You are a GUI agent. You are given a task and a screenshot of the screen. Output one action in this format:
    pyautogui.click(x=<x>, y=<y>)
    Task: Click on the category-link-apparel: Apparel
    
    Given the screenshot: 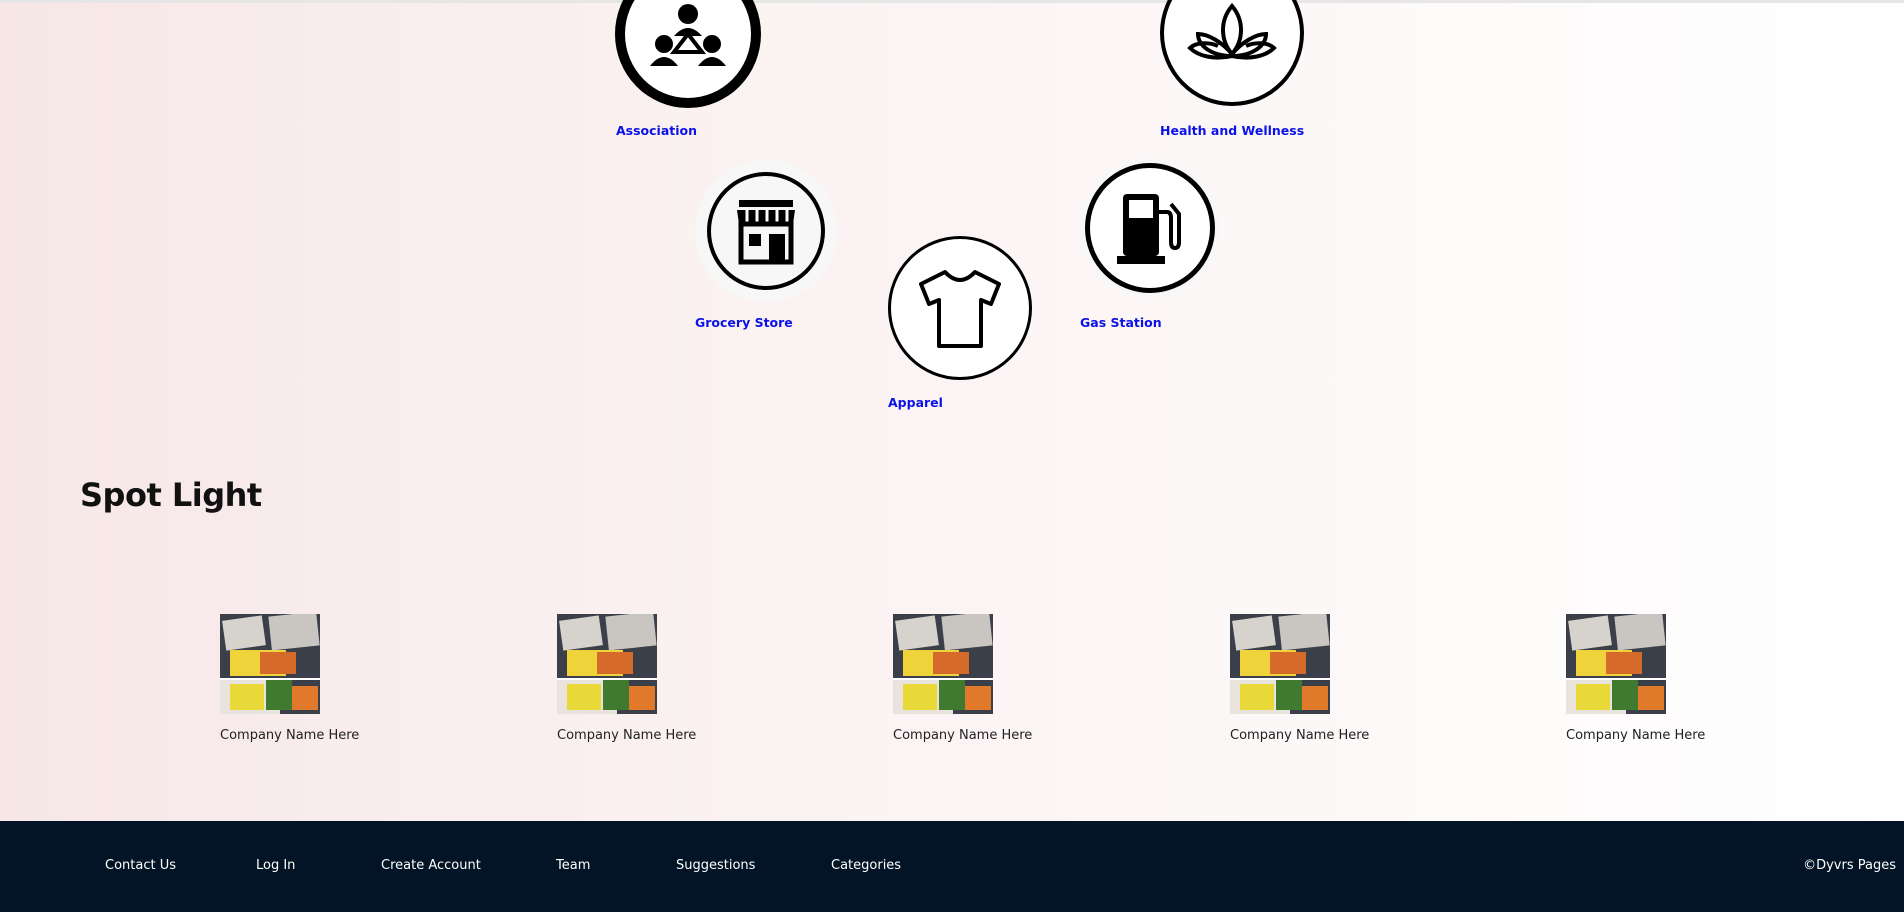 What is the action you would take?
    pyautogui.click(x=915, y=402)
    